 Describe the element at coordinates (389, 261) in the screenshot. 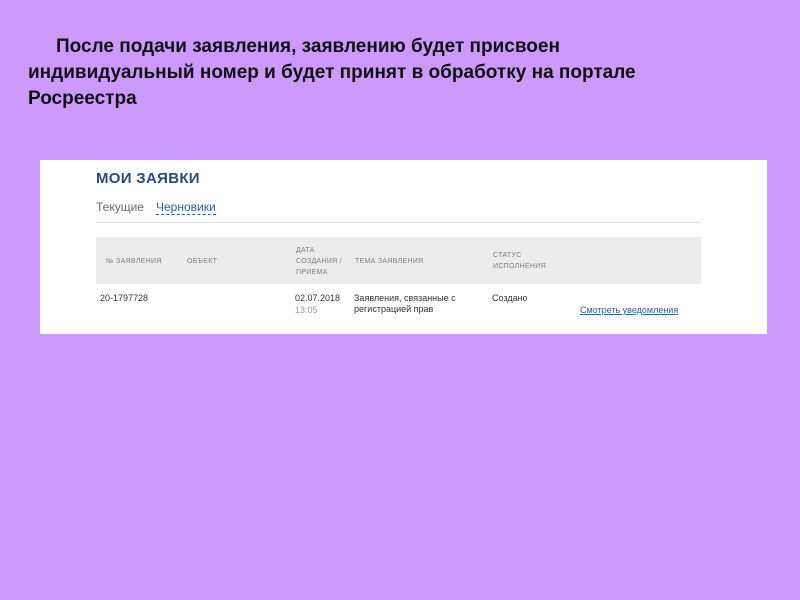

I see `column-header-topic: ТЕМА ЗАЯВЛЕНИЯ` at that location.